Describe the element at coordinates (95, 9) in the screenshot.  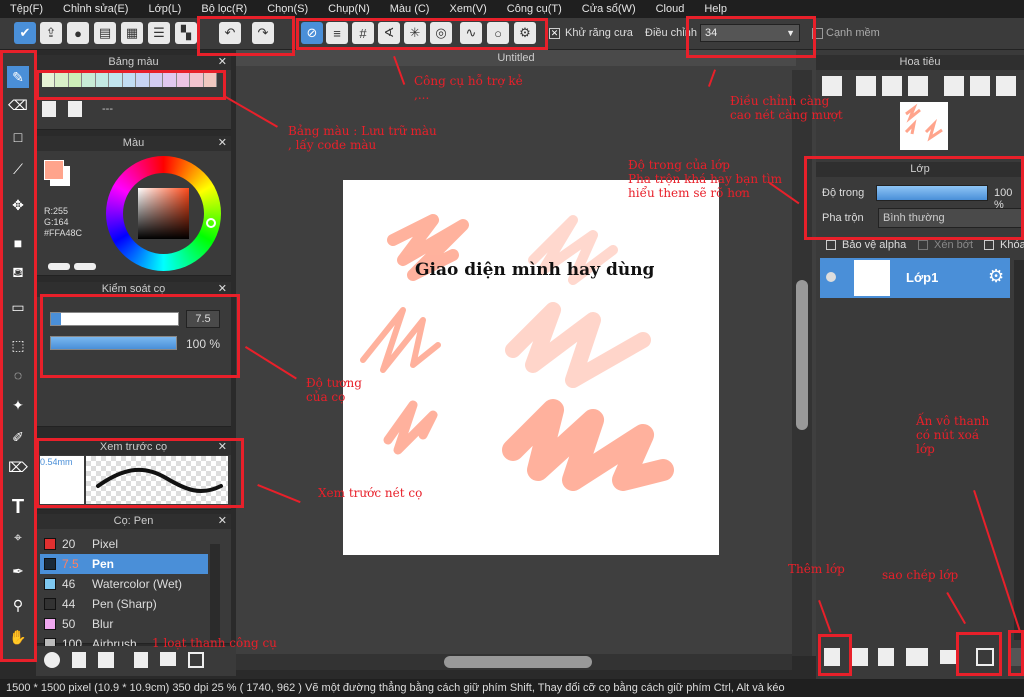
I see `menu-edit: Chỉnh sửa(E)` at that location.